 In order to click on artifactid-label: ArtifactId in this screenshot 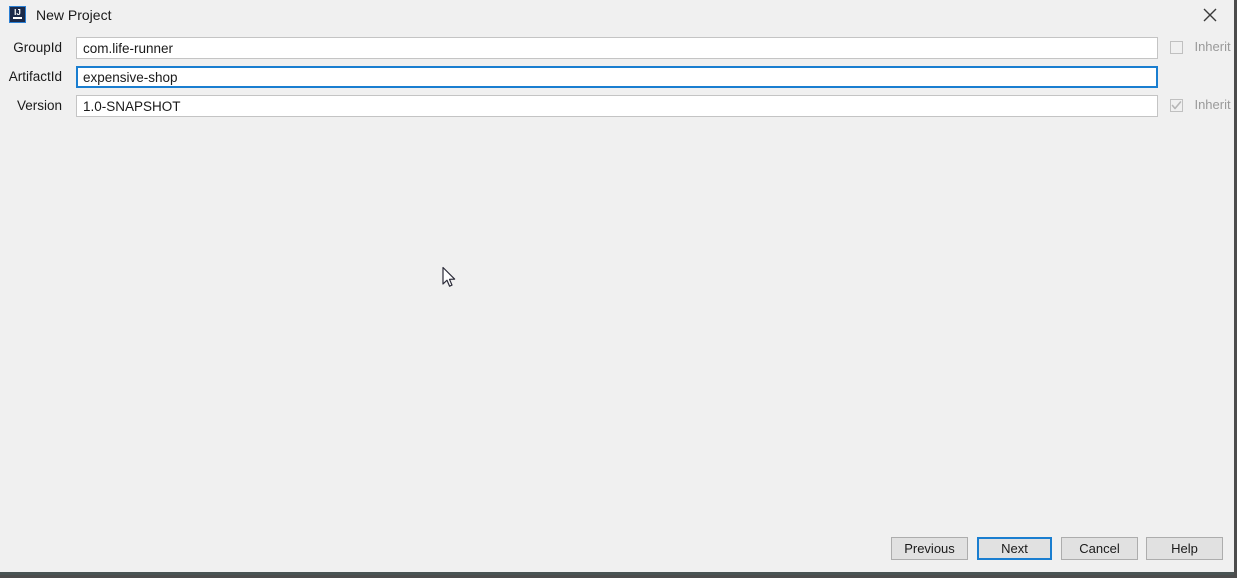, I will do `click(35, 76)`.